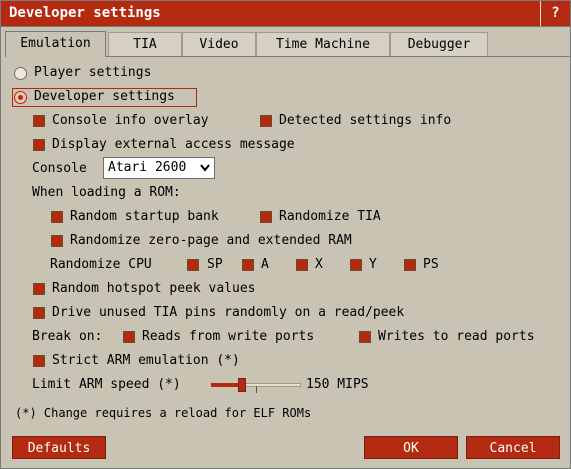  Describe the element at coordinates (193, 265) in the screenshot. I see `cpu-sp-checkbox` at that location.